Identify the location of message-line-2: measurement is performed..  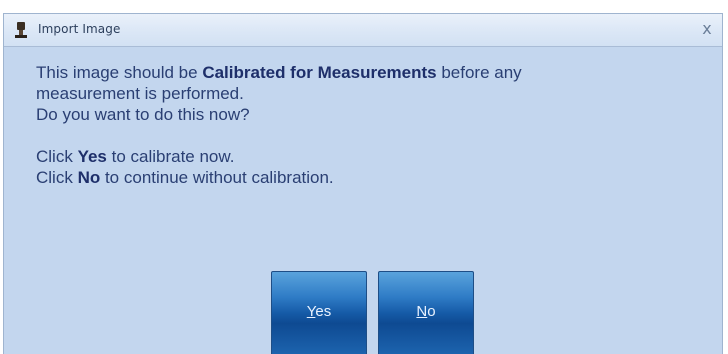
(140, 93).